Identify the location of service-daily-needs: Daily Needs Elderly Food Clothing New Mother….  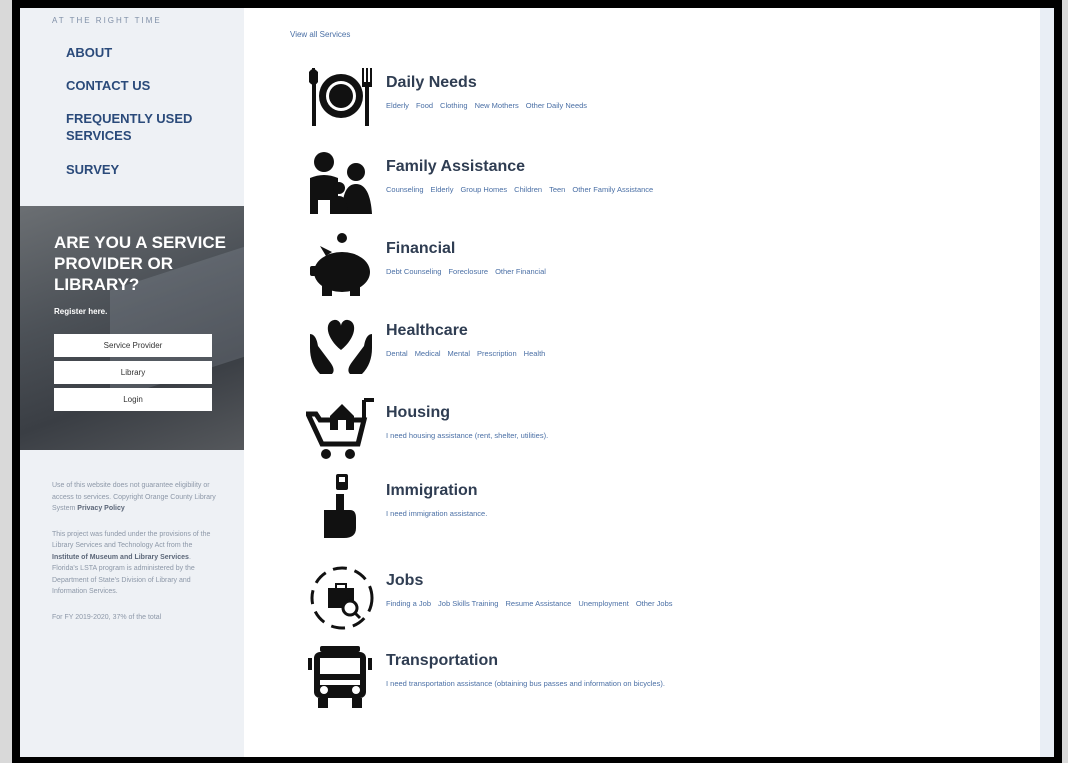
(450, 98).